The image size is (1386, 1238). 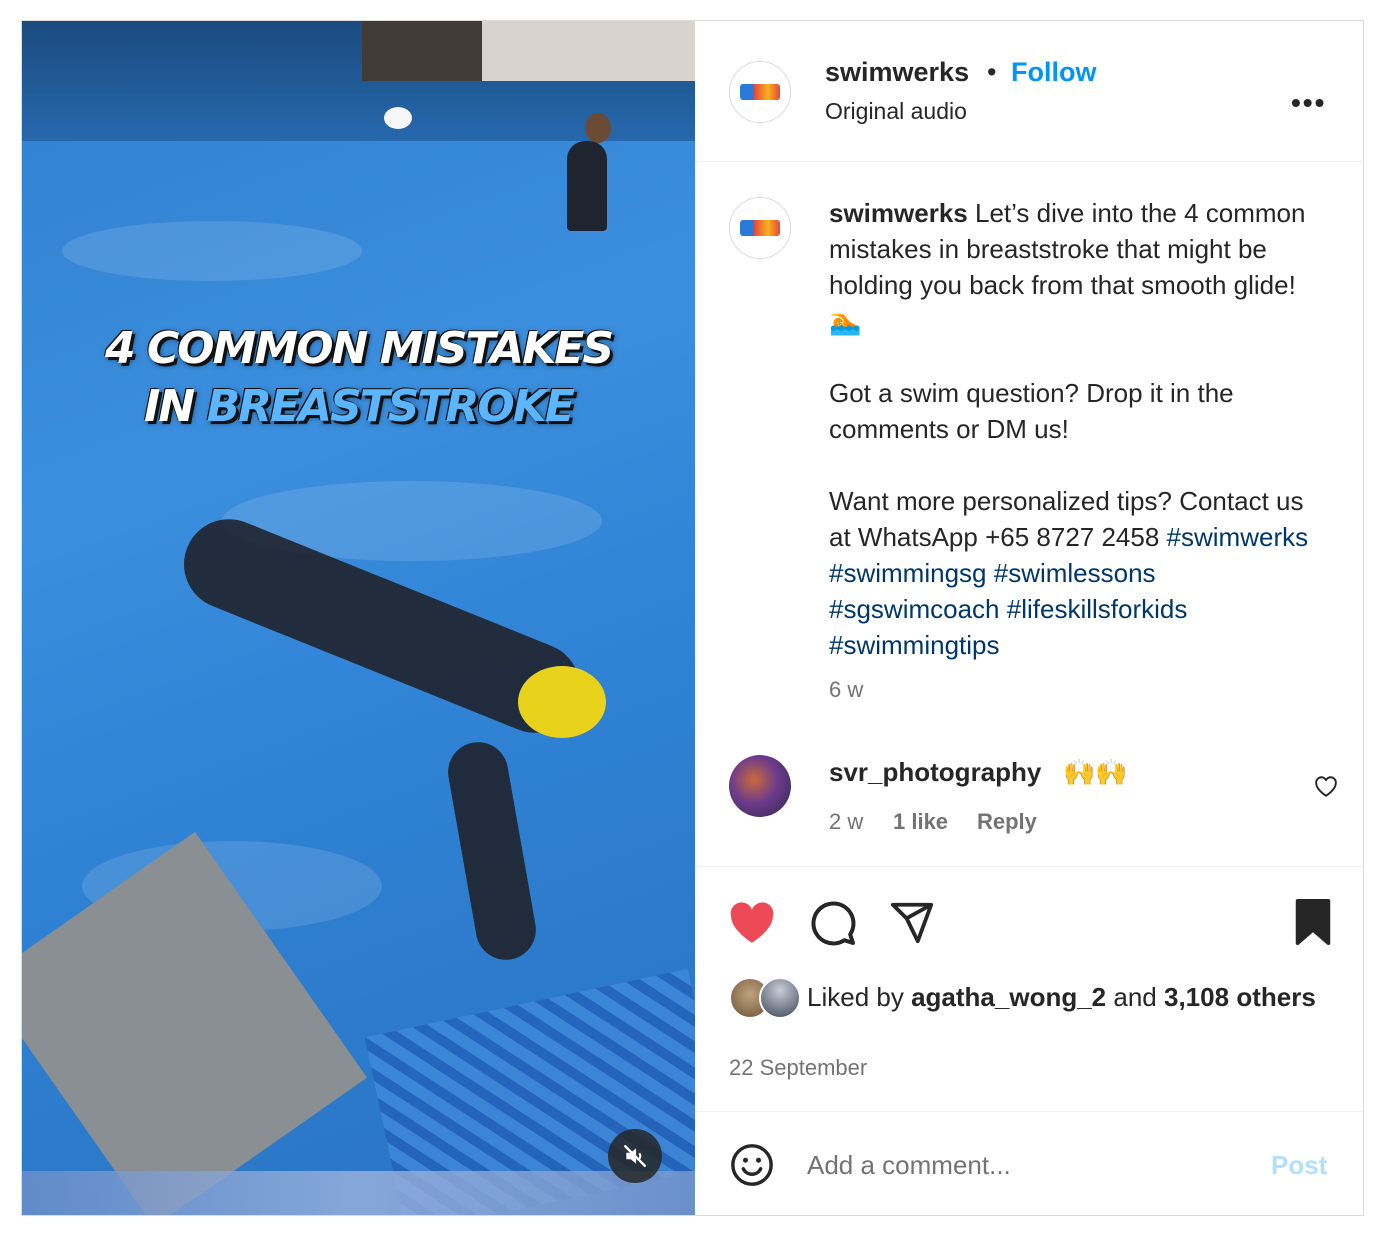 What do you see at coordinates (833, 923) in the screenshot?
I see `comment-icon` at bounding box center [833, 923].